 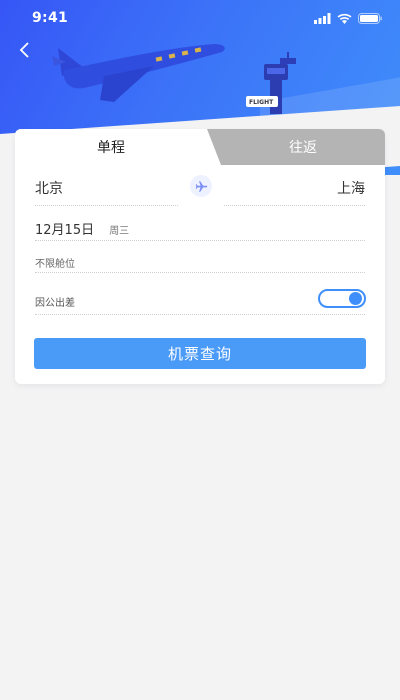 I want to click on date-selector: 12月15日 周三, so click(x=82, y=229).